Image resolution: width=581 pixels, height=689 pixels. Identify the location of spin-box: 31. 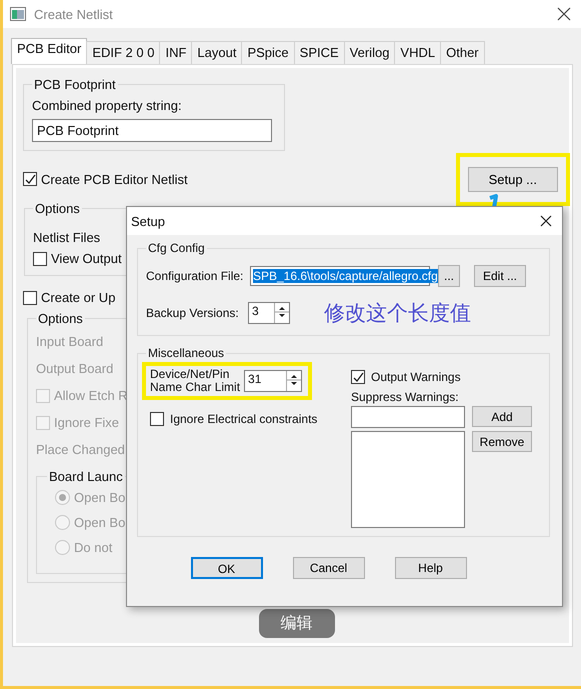
(273, 381).